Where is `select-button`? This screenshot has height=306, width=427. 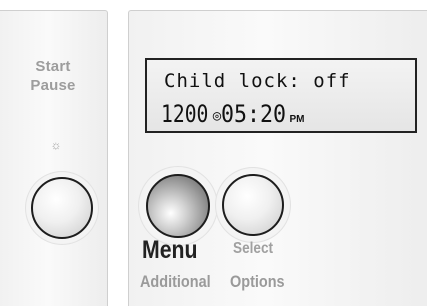 select-button is located at coordinates (253, 205).